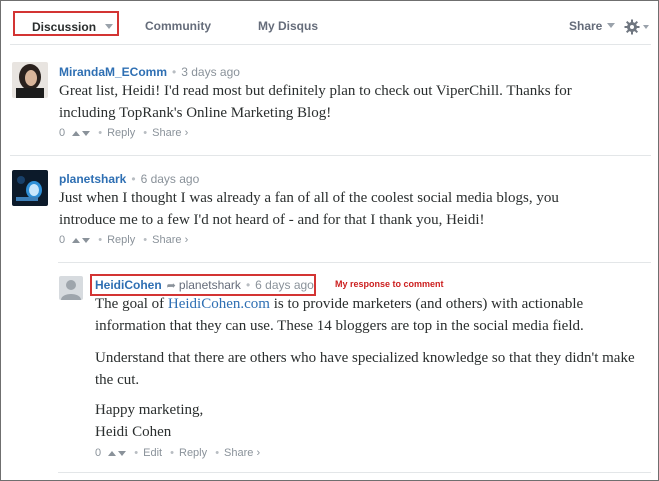  Describe the element at coordinates (129, 179) in the screenshot. I see `comment-meta: planetshark • 6 days ago` at that location.